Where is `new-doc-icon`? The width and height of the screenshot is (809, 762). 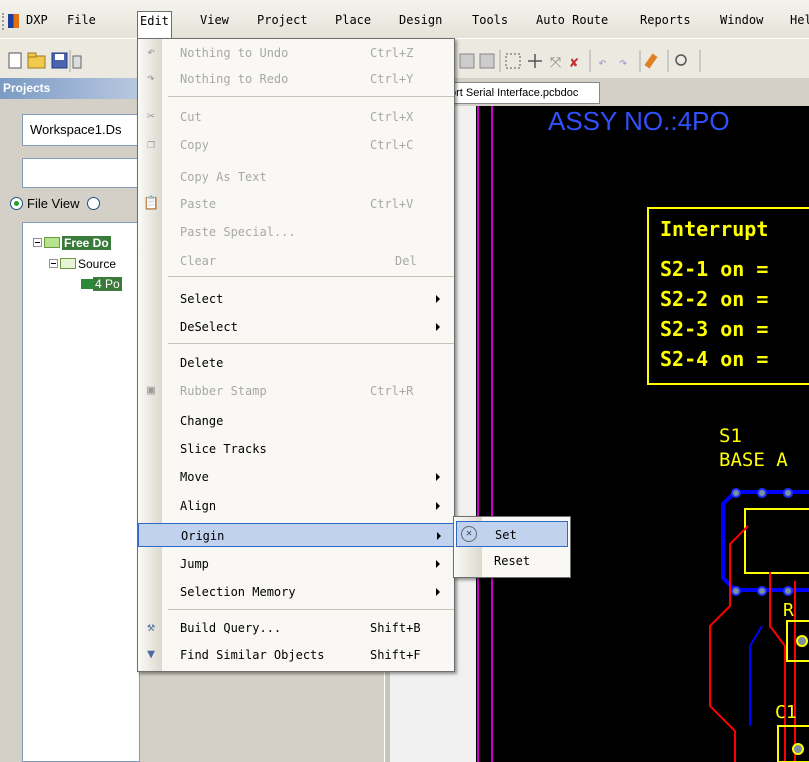 new-doc-icon is located at coordinates (15, 60).